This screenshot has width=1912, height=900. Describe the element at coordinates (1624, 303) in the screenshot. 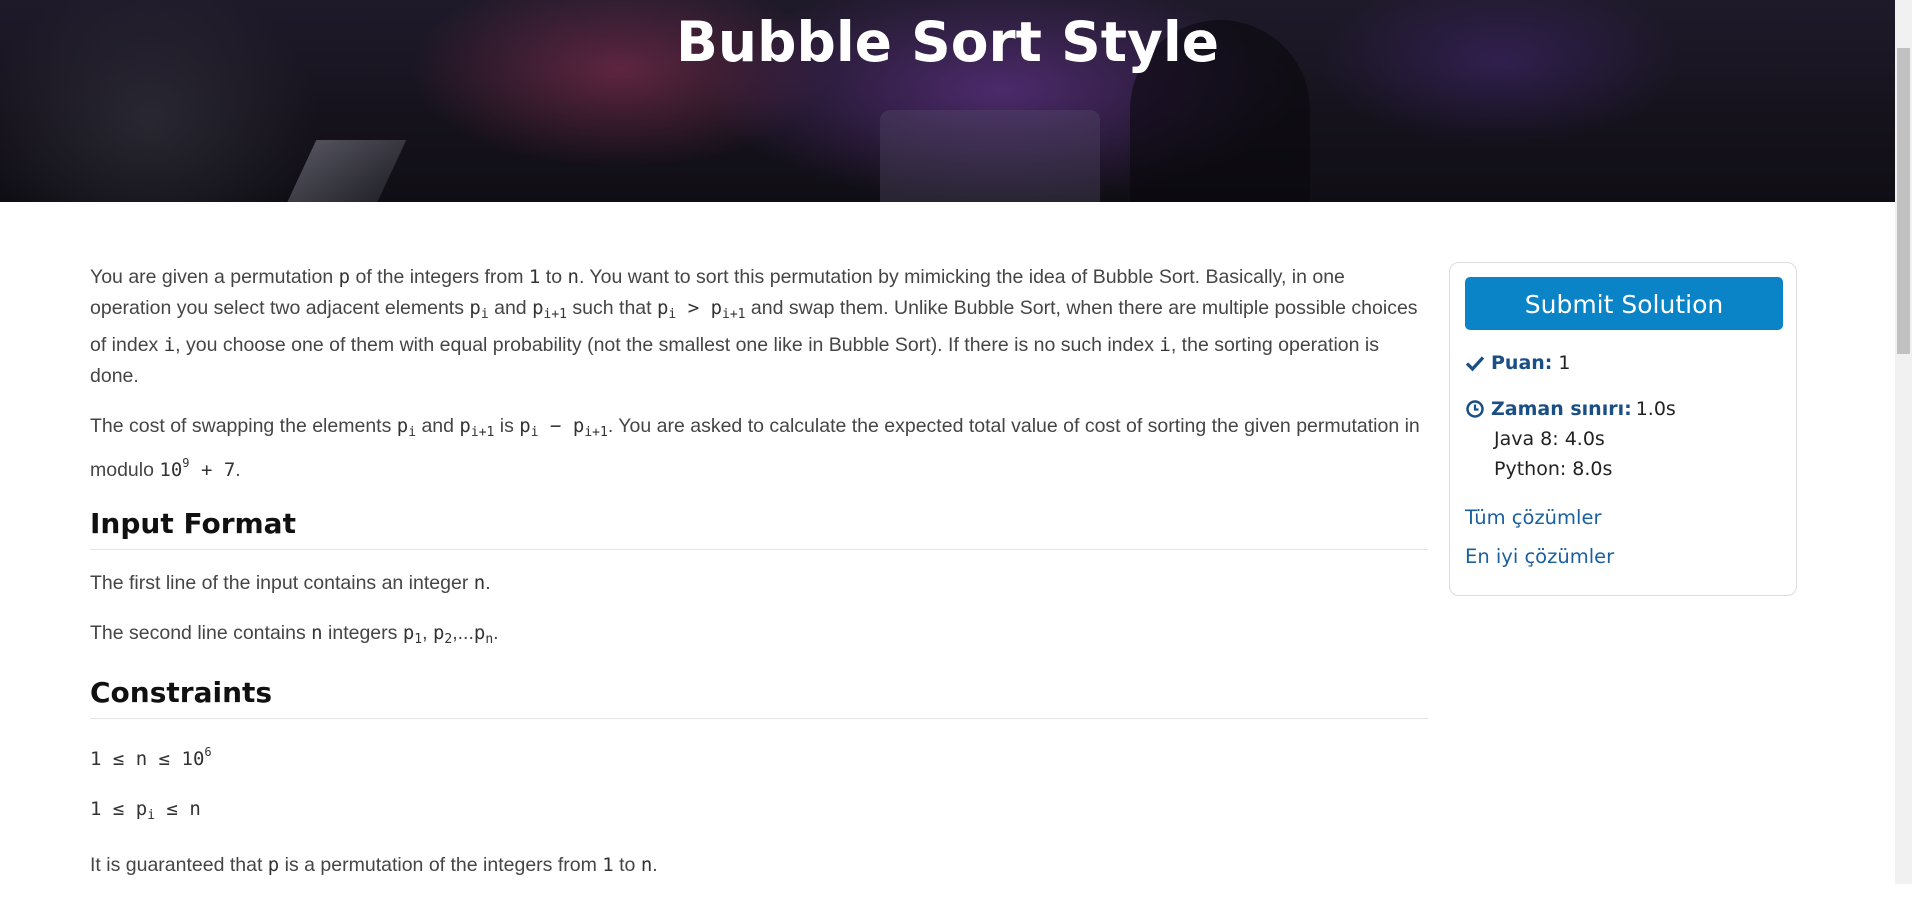

I see `submit-solution-button: Submit Solution` at that location.